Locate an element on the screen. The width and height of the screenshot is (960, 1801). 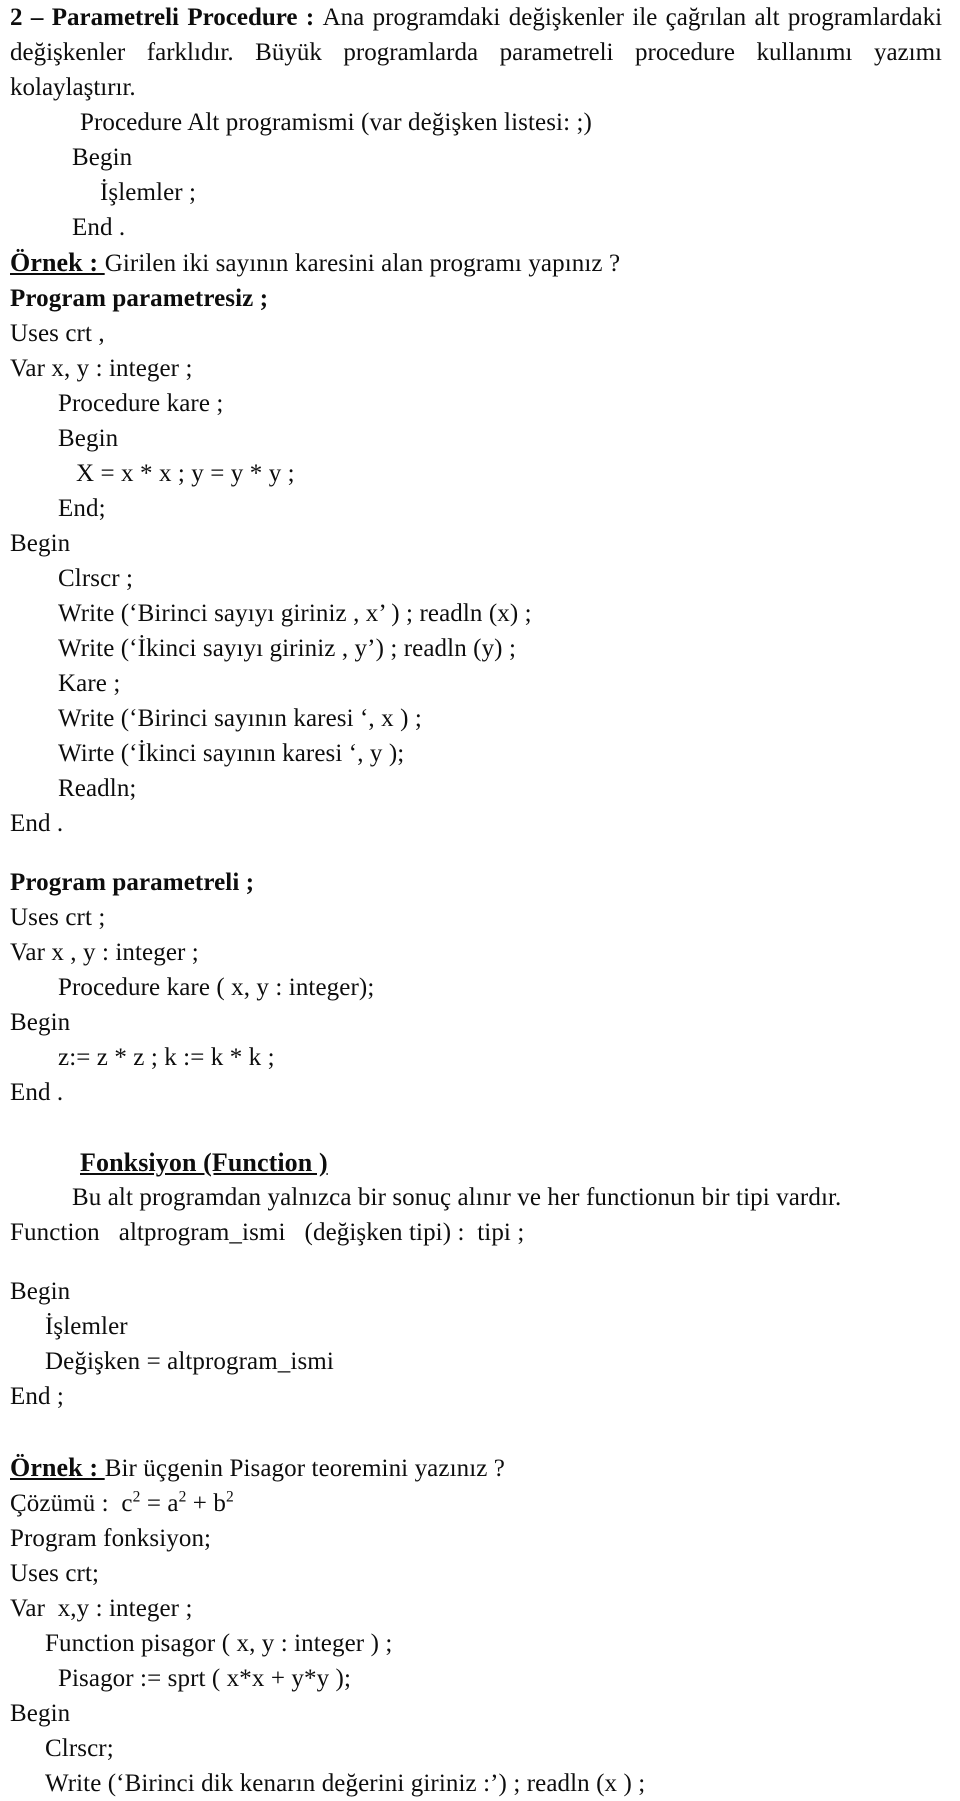
example1-label: Örnek : is located at coordinates (57, 262).